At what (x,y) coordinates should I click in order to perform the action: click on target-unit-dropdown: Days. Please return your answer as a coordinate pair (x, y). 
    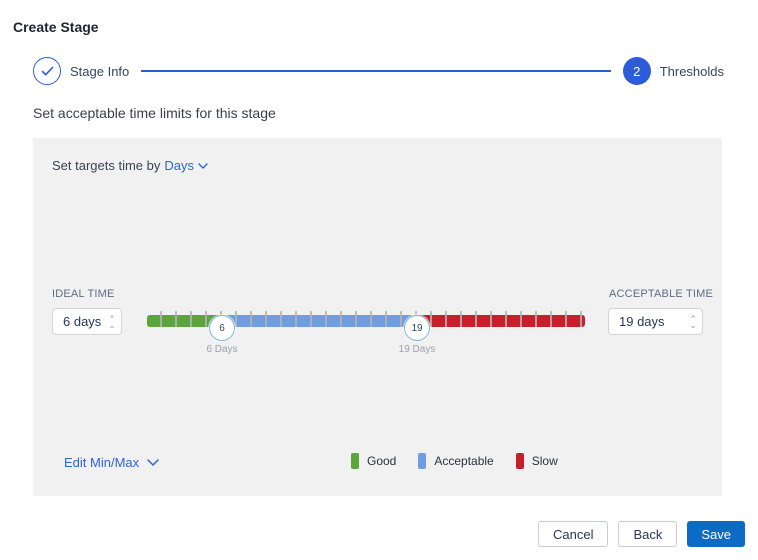
    Looking at the image, I should click on (186, 165).